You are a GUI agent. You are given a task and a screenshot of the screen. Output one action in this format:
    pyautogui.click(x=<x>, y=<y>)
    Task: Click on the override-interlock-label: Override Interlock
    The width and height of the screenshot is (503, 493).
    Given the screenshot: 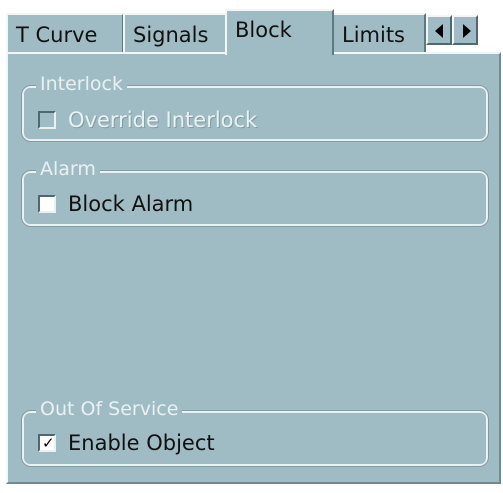 What is the action you would take?
    pyautogui.click(x=163, y=120)
    